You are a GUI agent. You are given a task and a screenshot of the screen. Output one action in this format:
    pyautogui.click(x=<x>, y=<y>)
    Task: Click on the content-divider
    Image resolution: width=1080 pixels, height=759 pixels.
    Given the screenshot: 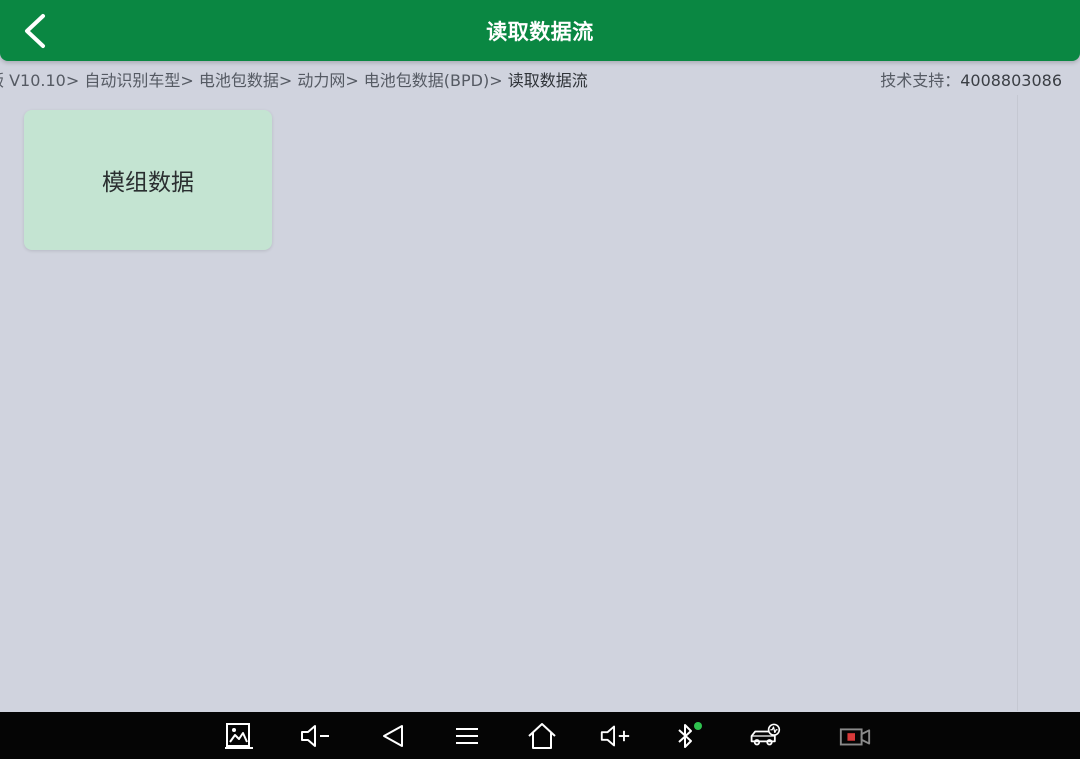 What is the action you would take?
    pyautogui.click(x=1017, y=403)
    